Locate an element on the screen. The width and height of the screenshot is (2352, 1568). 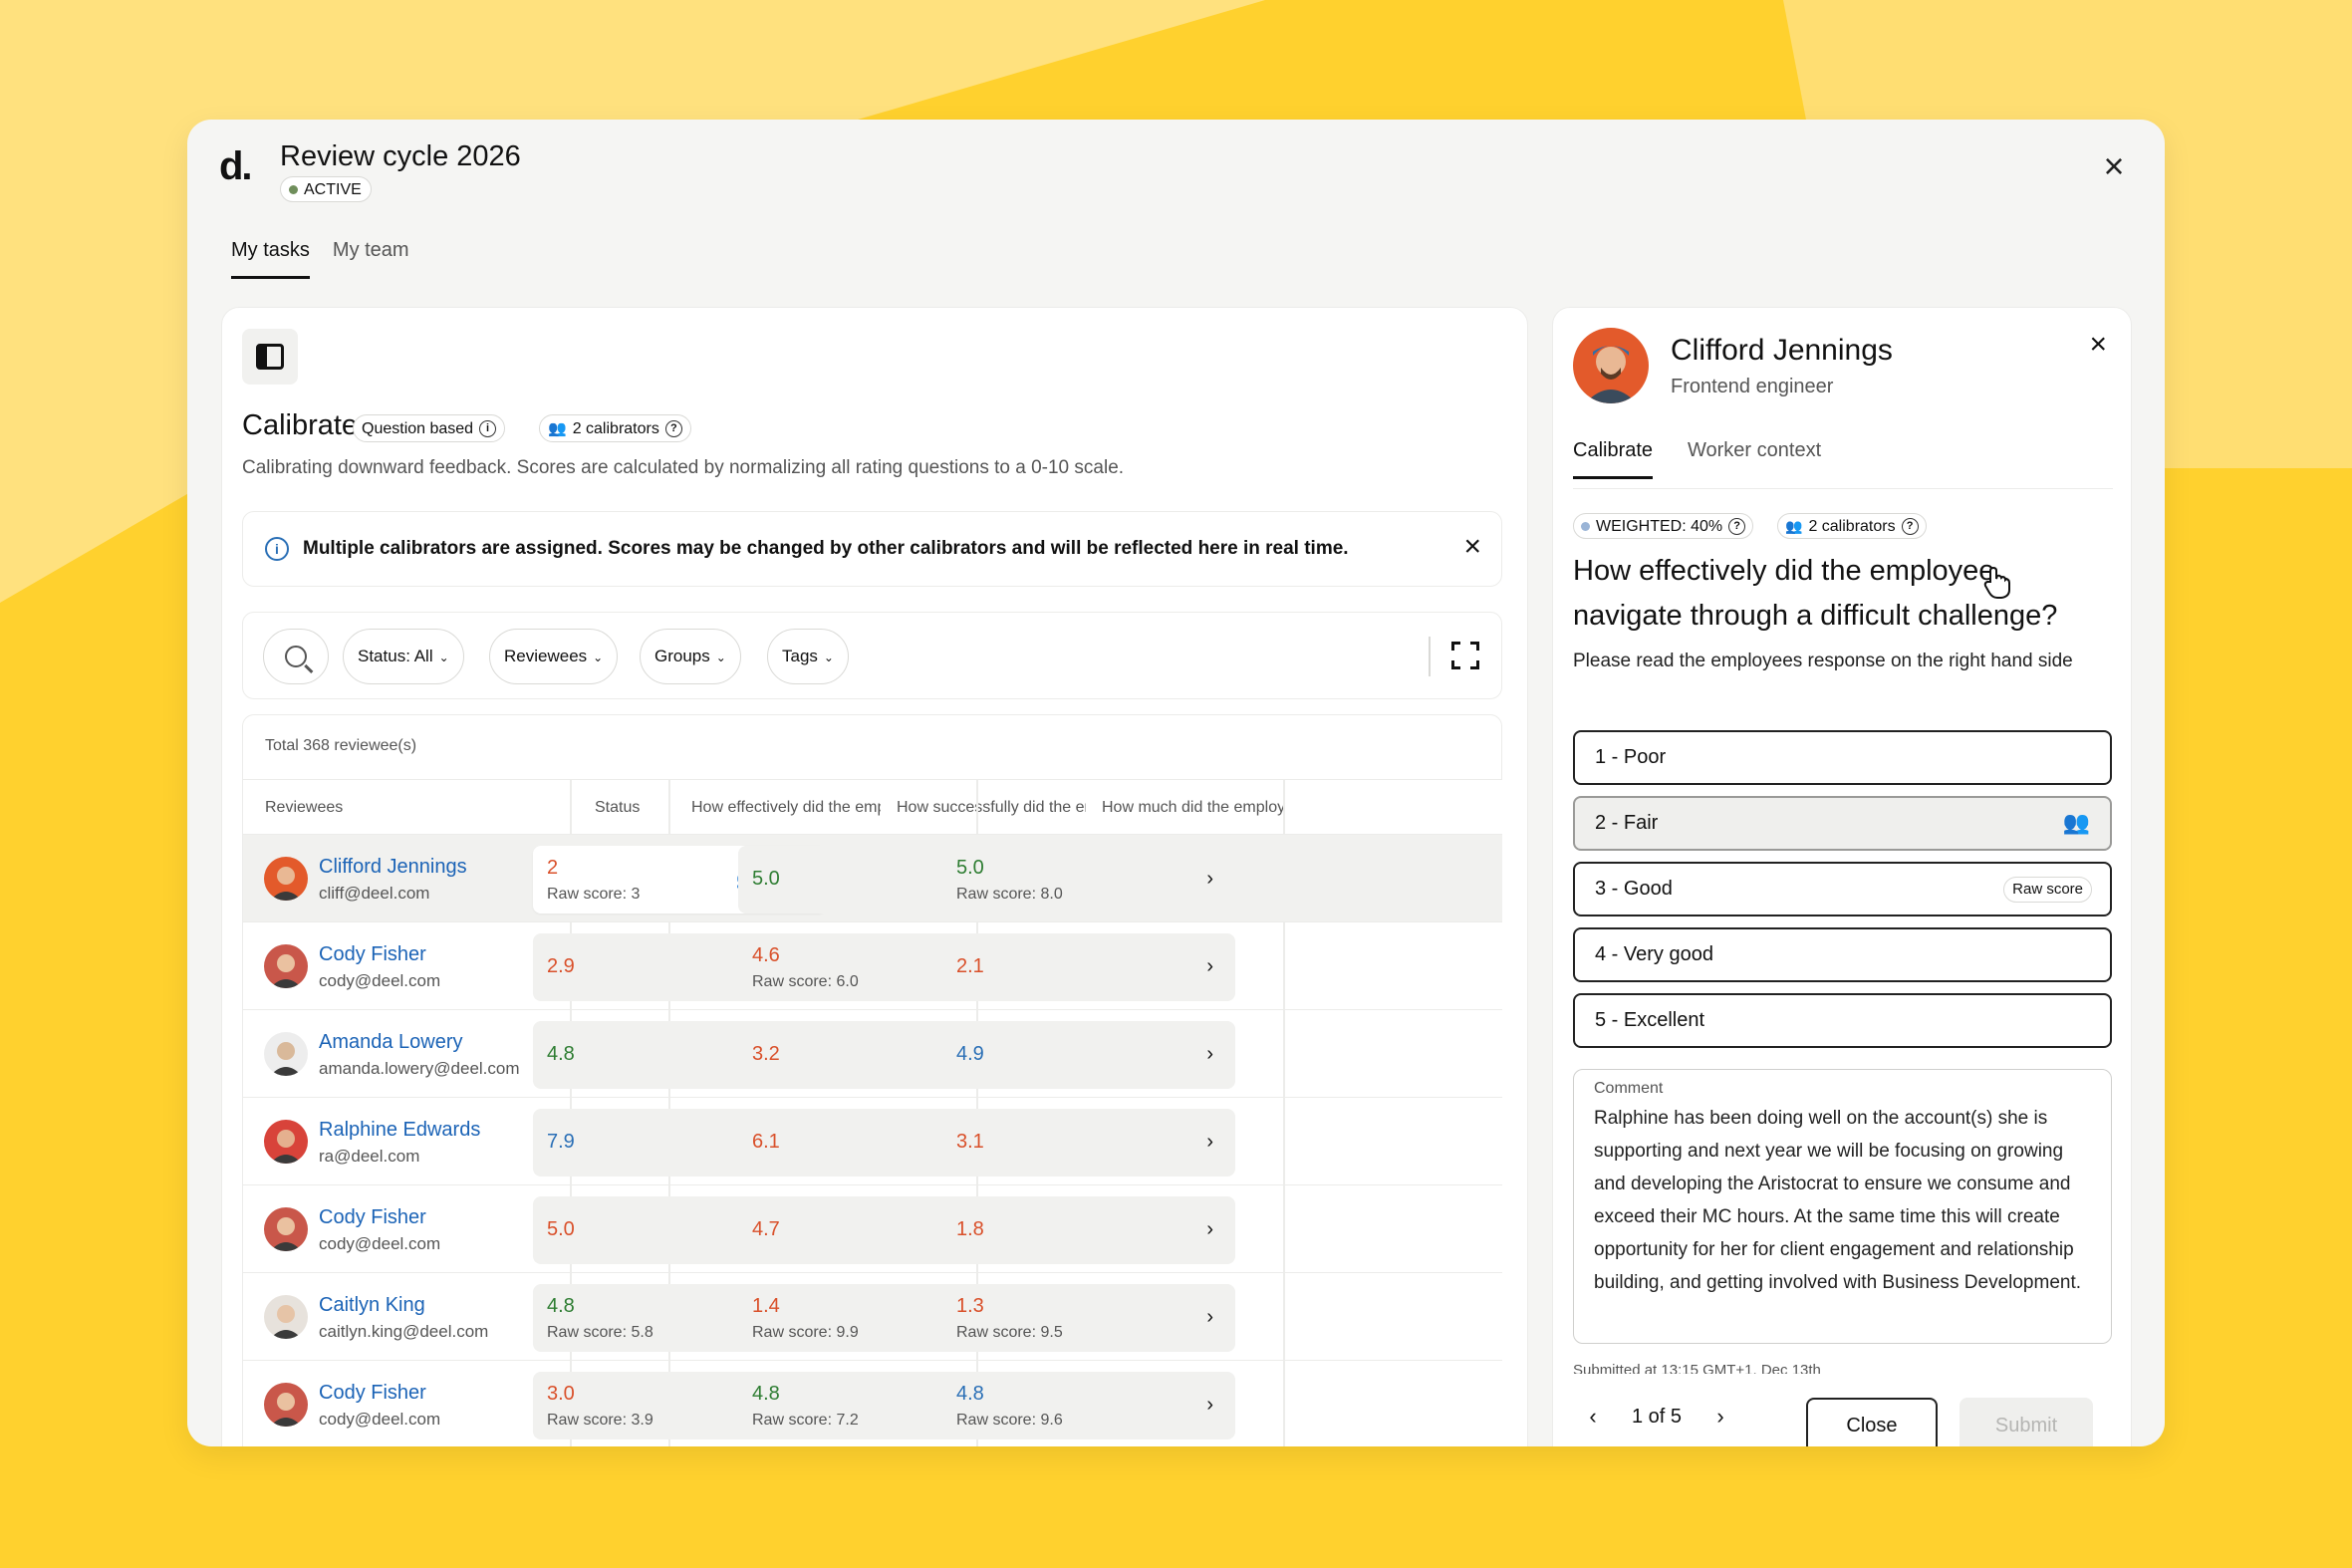
reviewee-name: Amanda Lowery is located at coordinates (391, 1042).